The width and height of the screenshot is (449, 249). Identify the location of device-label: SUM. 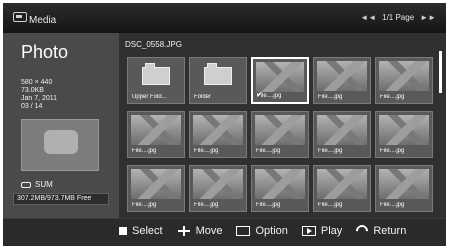
(37, 184).